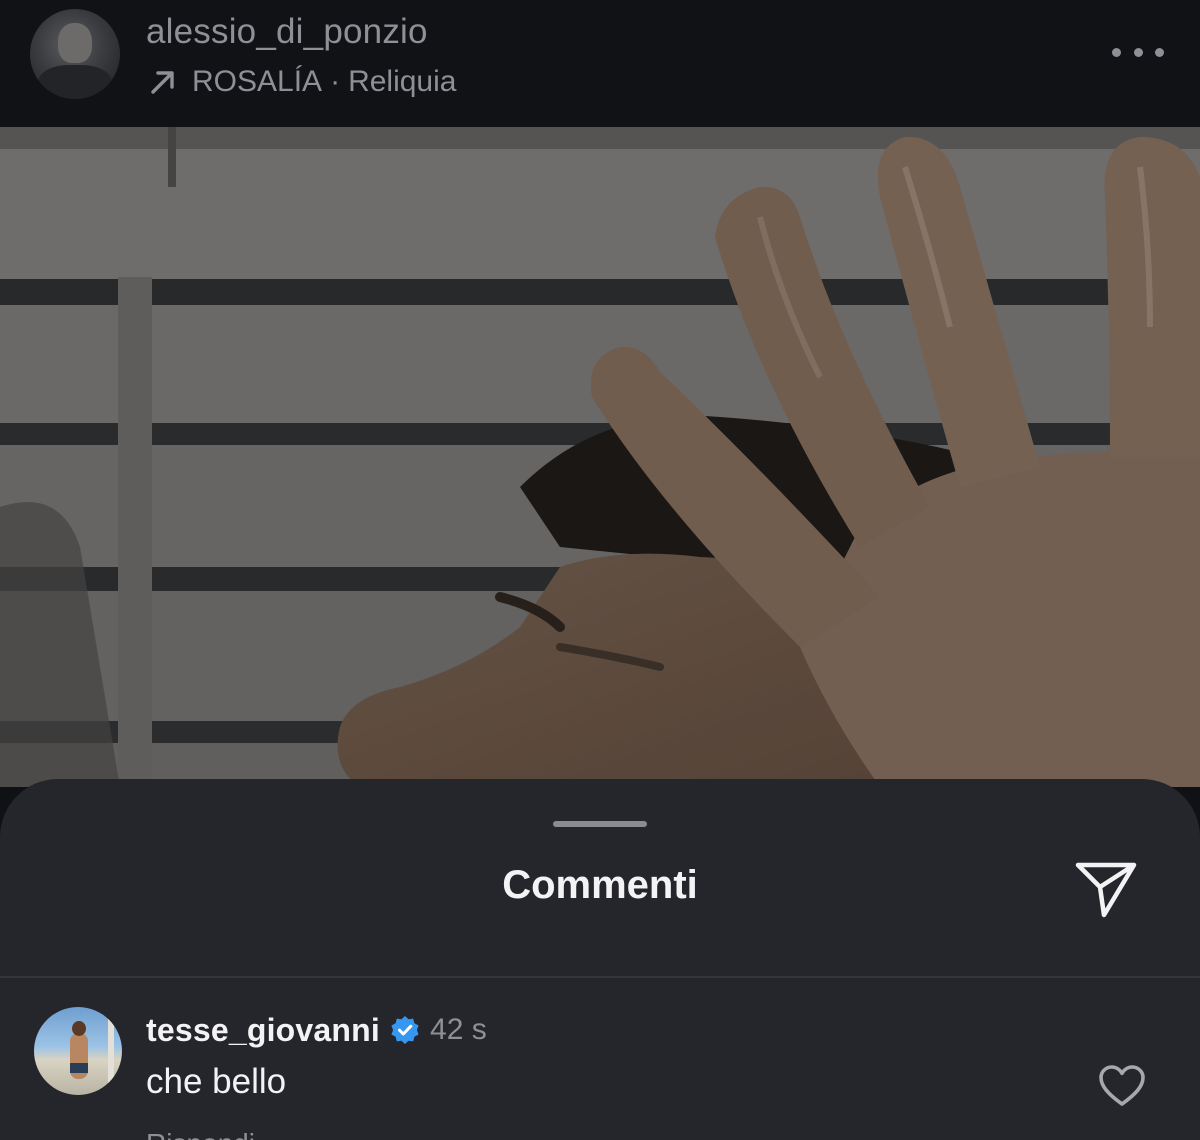 This screenshot has height=1140, width=1200. Describe the element at coordinates (78, 1051) in the screenshot. I see `commenter-avatar` at that location.